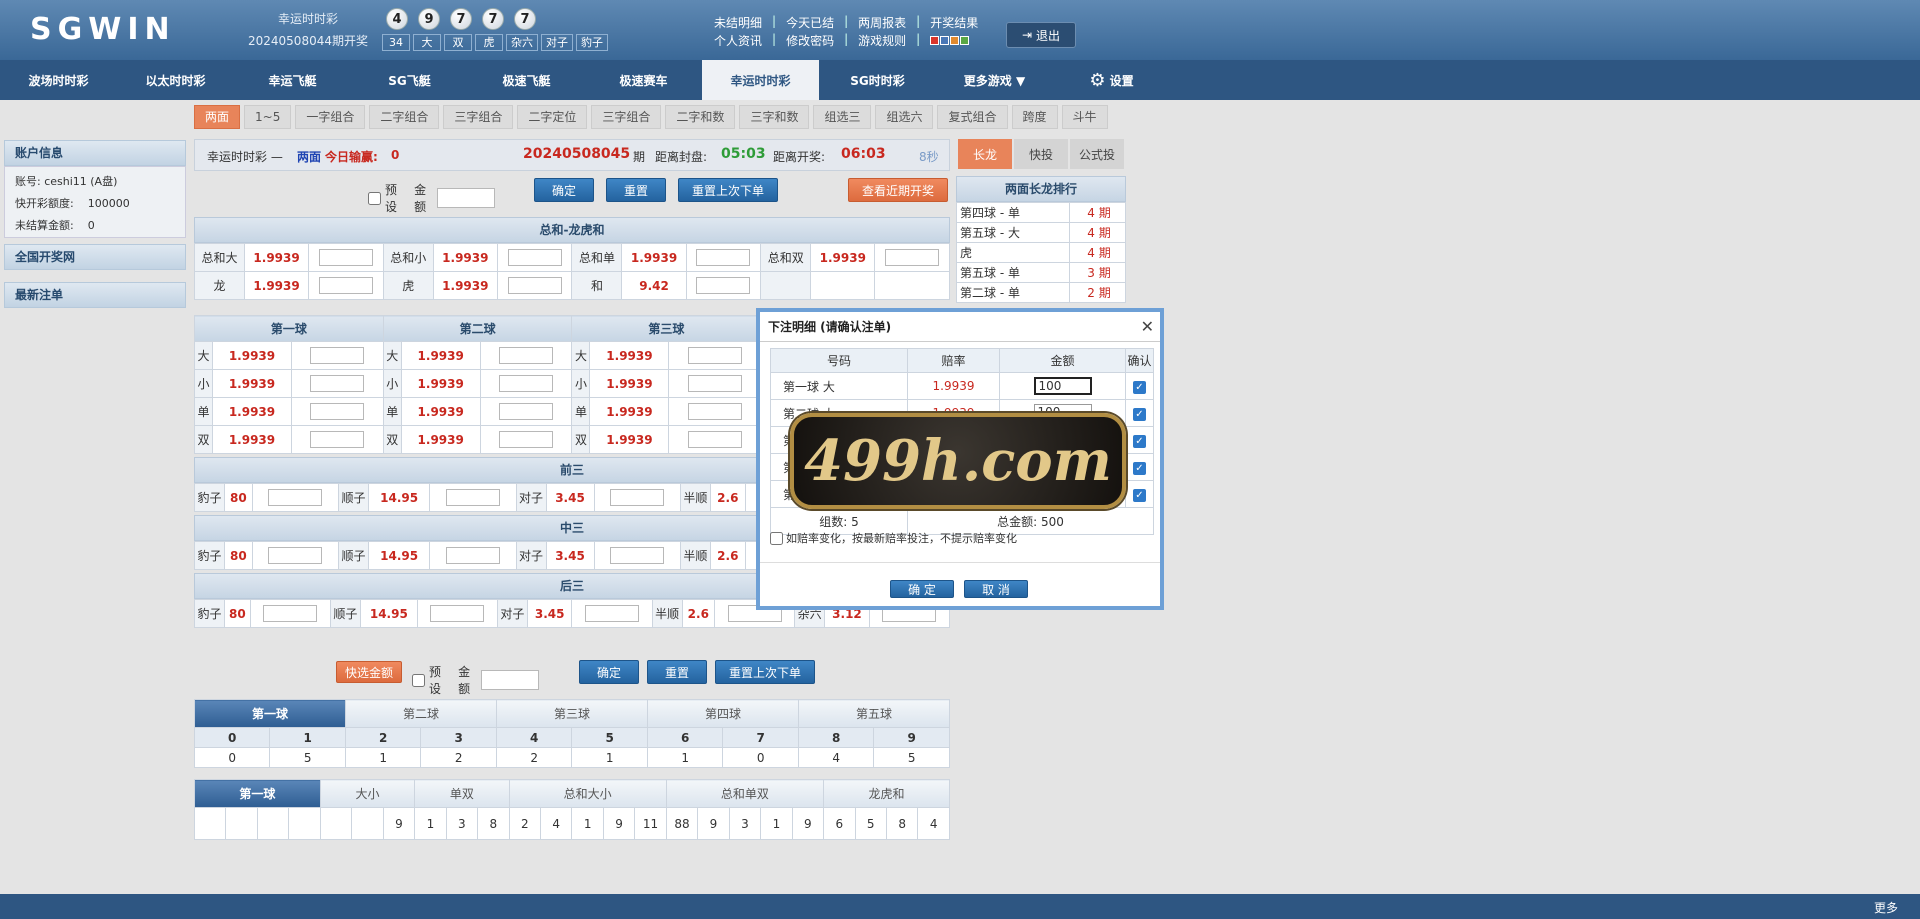 The width and height of the screenshot is (1920, 919). Describe the element at coordinates (810, 40) in the screenshot. I see `link-password: 修改密码` at that location.